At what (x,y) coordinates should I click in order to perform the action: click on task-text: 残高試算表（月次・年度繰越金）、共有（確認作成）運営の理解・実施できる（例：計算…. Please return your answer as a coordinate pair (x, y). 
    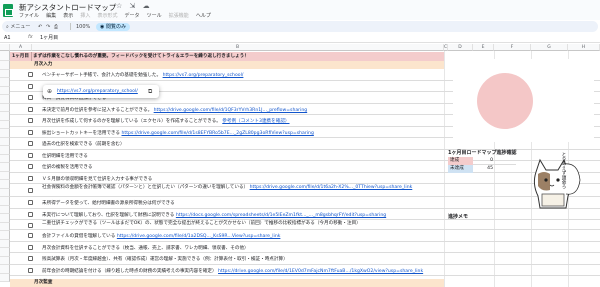
    Looking at the image, I should click on (165, 259).